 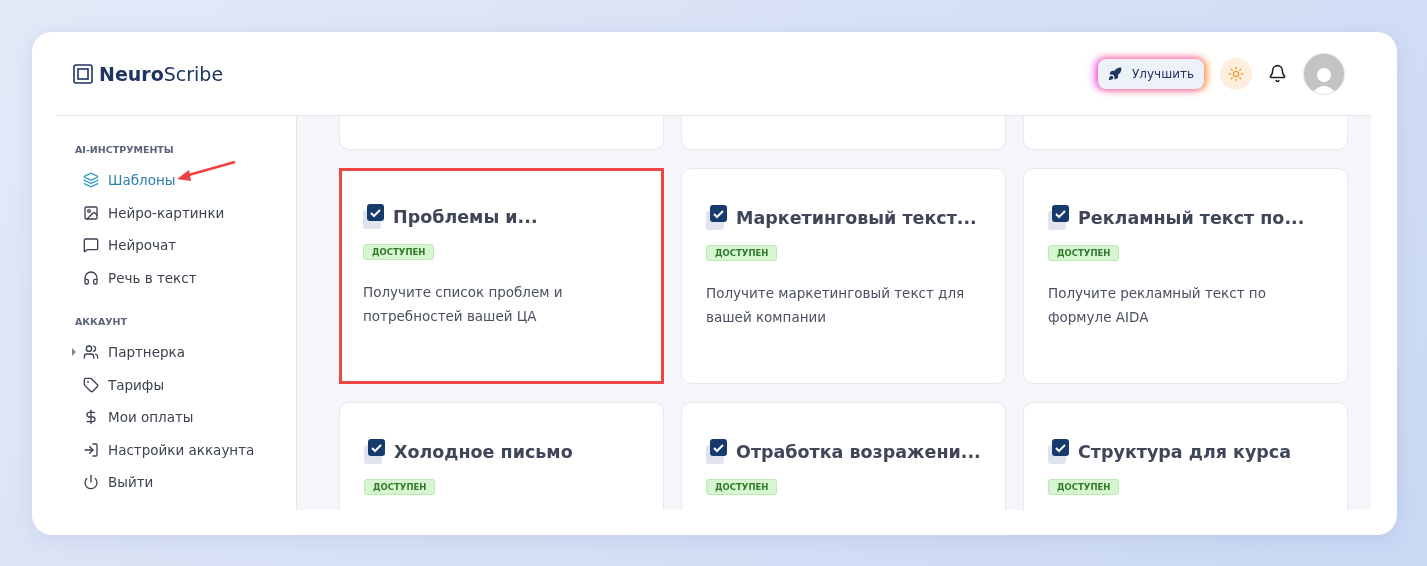 I want to click on sidebar-item: Нейро-картинки, so click(x=185, y=212).